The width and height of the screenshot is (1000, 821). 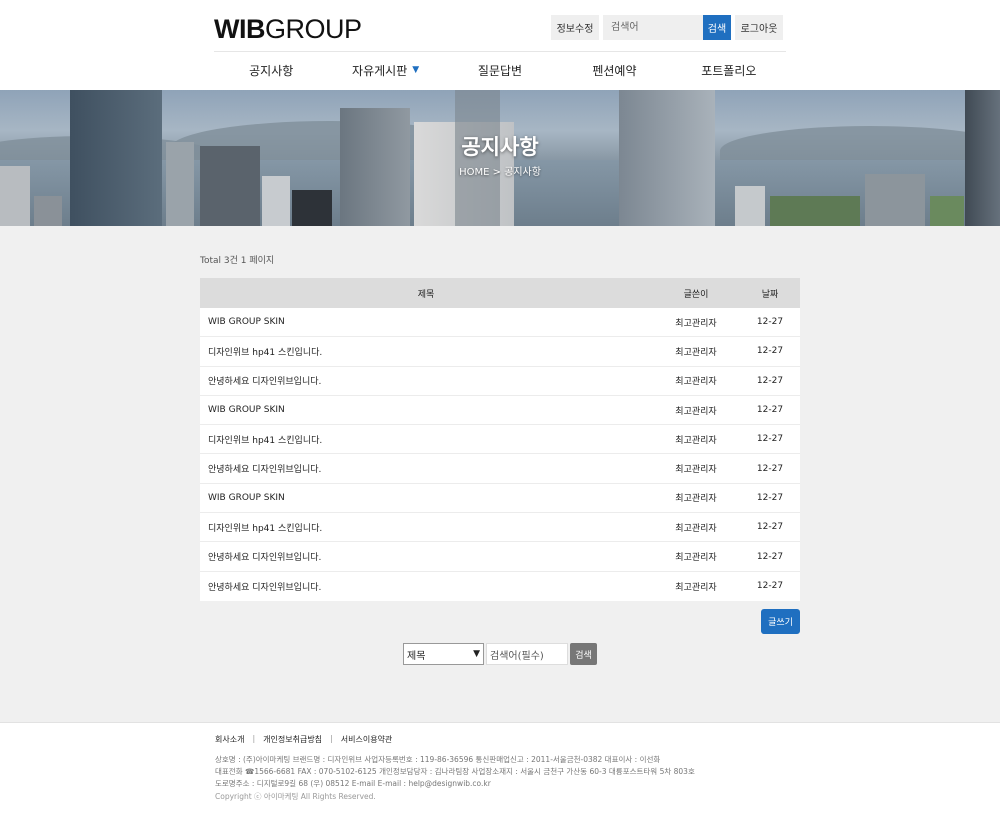 What do you see at coordinates (229, 739) in the screenshot?
I see `footer-link-about: 회사소개` at bounding box center [229, 739].